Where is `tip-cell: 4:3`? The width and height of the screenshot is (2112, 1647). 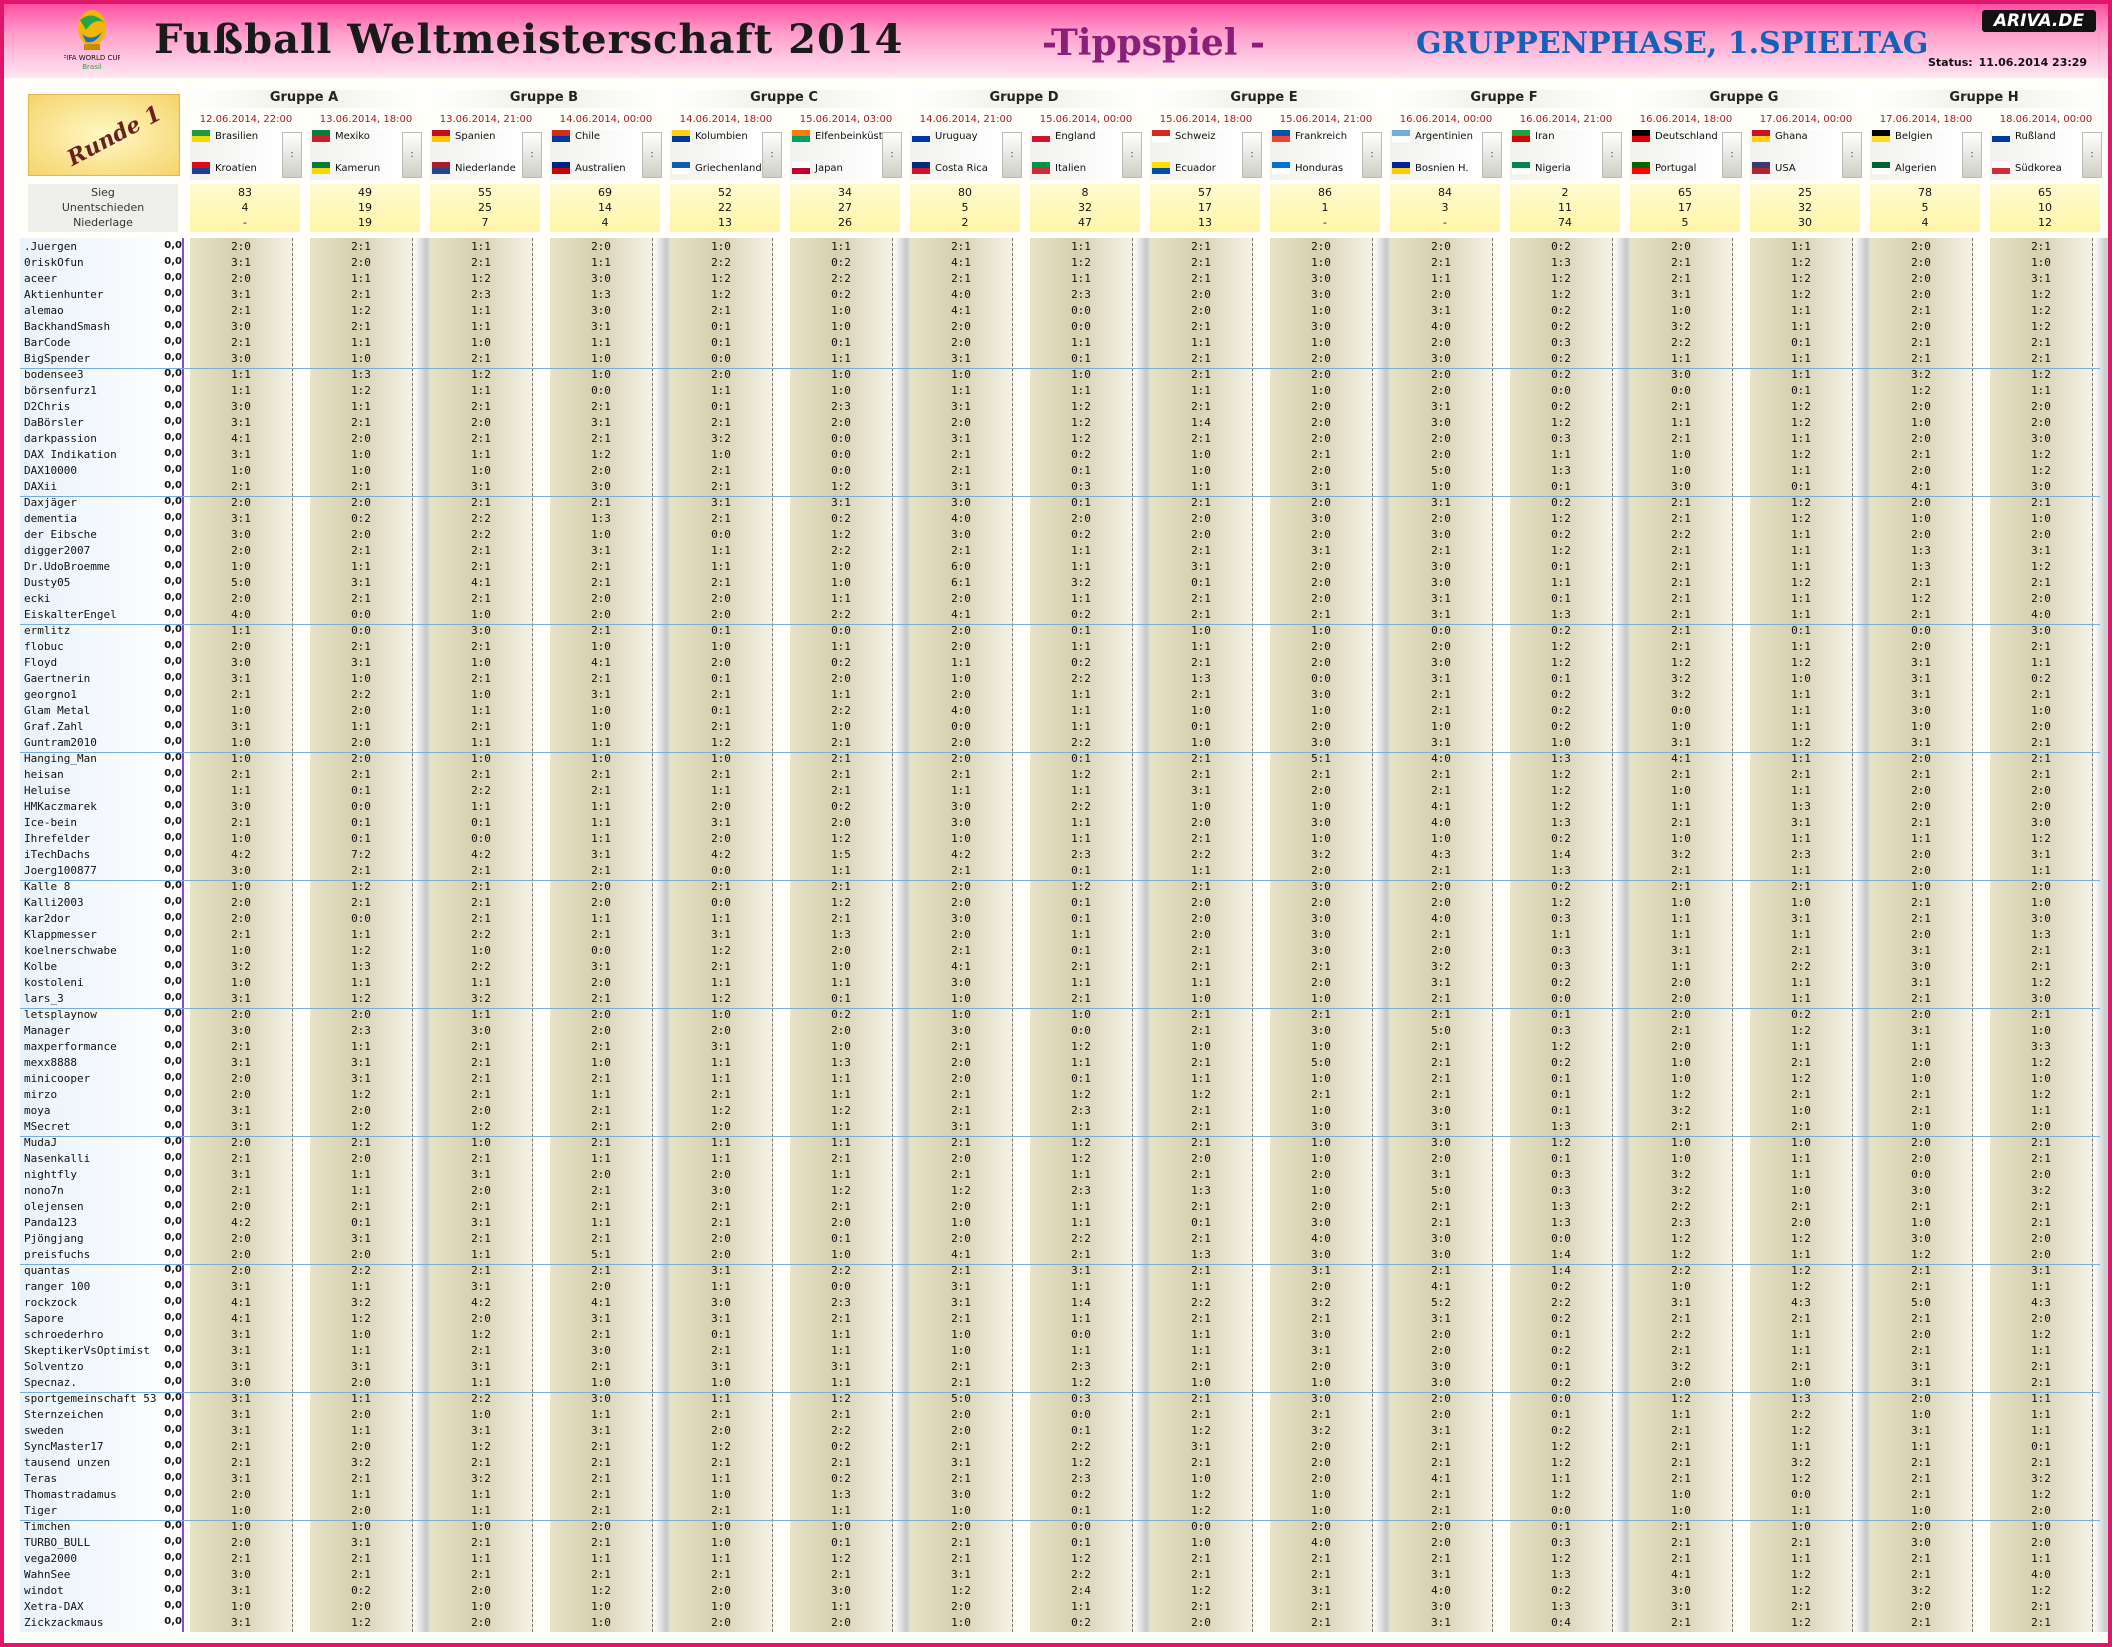
tip-cell: 4:3 is located at coordinates (1441, 854).